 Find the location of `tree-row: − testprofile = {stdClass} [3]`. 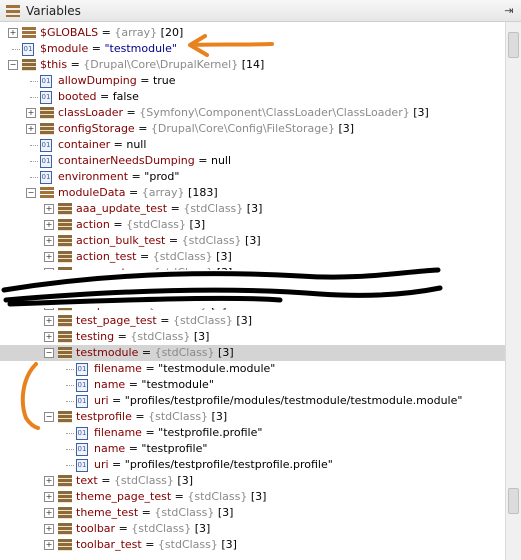

tree-row: − testprofile = {stdClass} [3] is located at coordinates (252, 417).